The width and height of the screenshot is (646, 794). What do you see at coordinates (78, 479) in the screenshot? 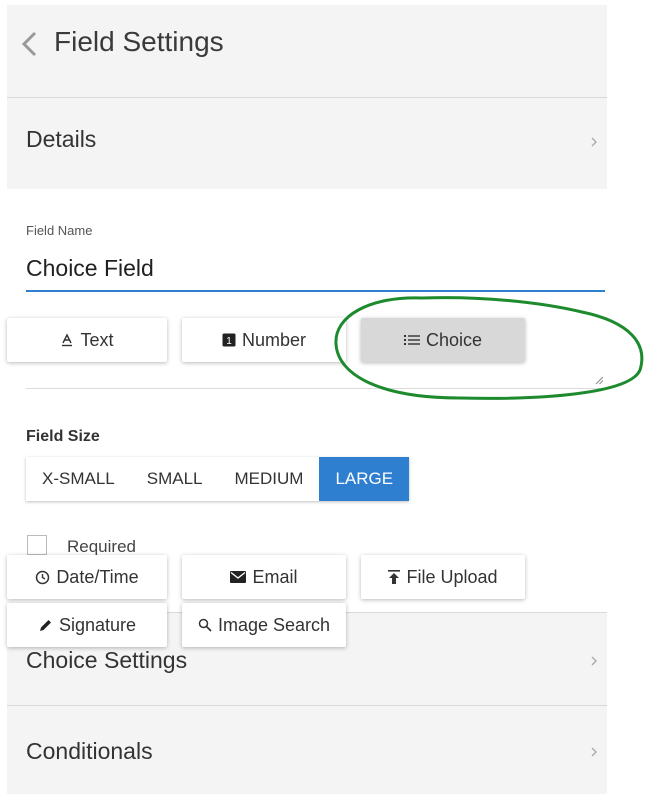
I see `size-xsmall-button: X-SMALL` at bounding box center [78, 479].